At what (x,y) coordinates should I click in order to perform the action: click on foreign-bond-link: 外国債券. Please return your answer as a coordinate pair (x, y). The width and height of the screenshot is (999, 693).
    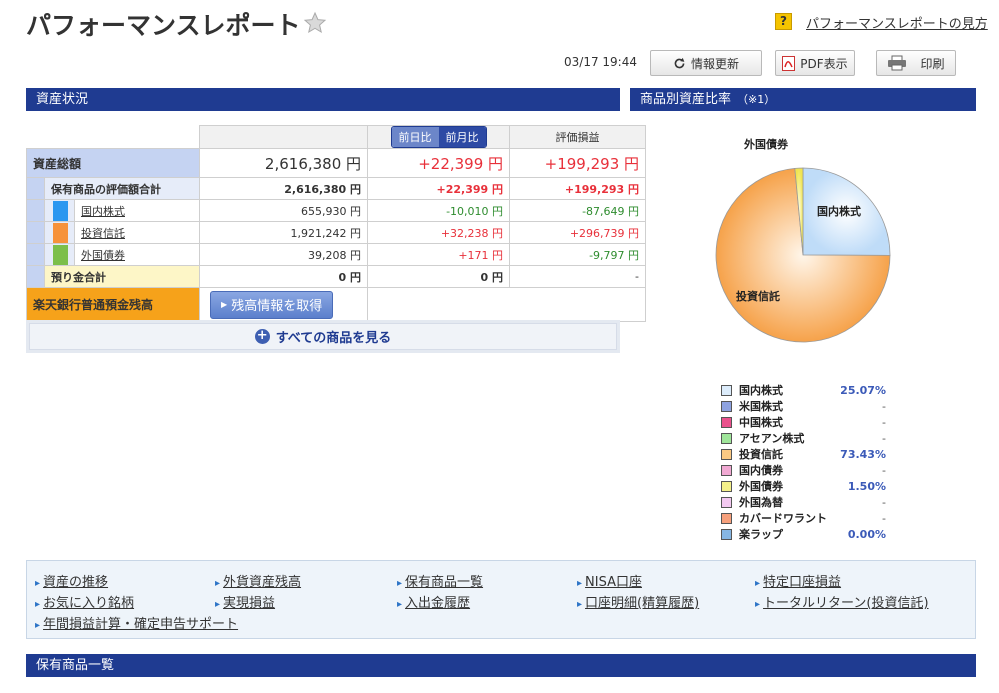
    Looking at the image, I should click on (103, 255).